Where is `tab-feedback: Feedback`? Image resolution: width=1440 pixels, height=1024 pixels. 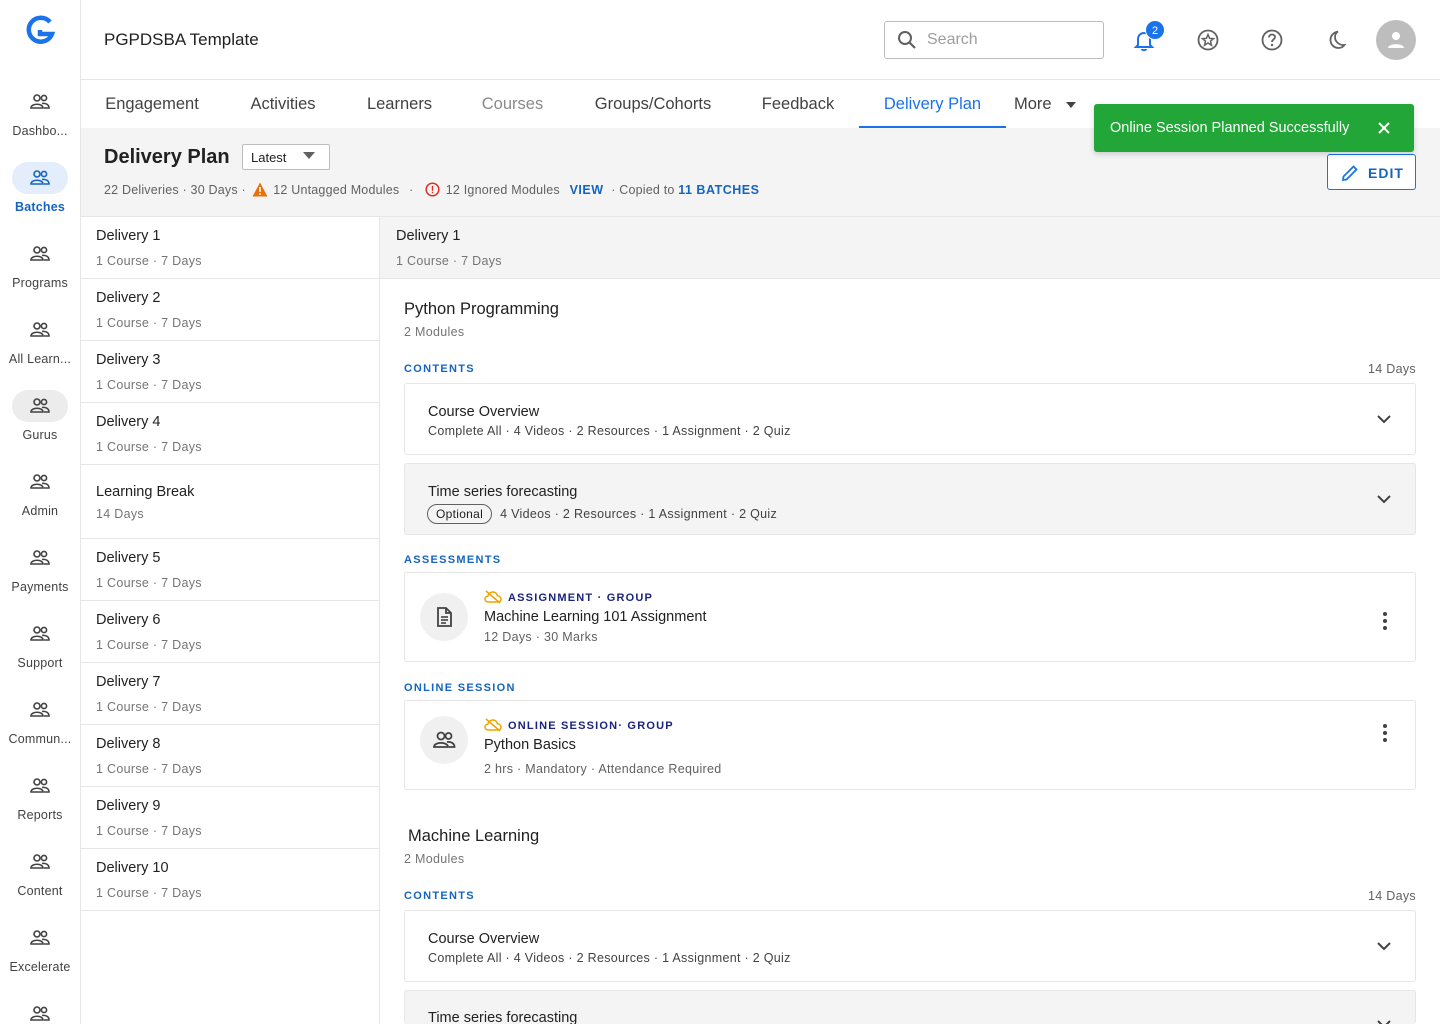
tab-feedback: Feedback is located at coordinates (798, 104).